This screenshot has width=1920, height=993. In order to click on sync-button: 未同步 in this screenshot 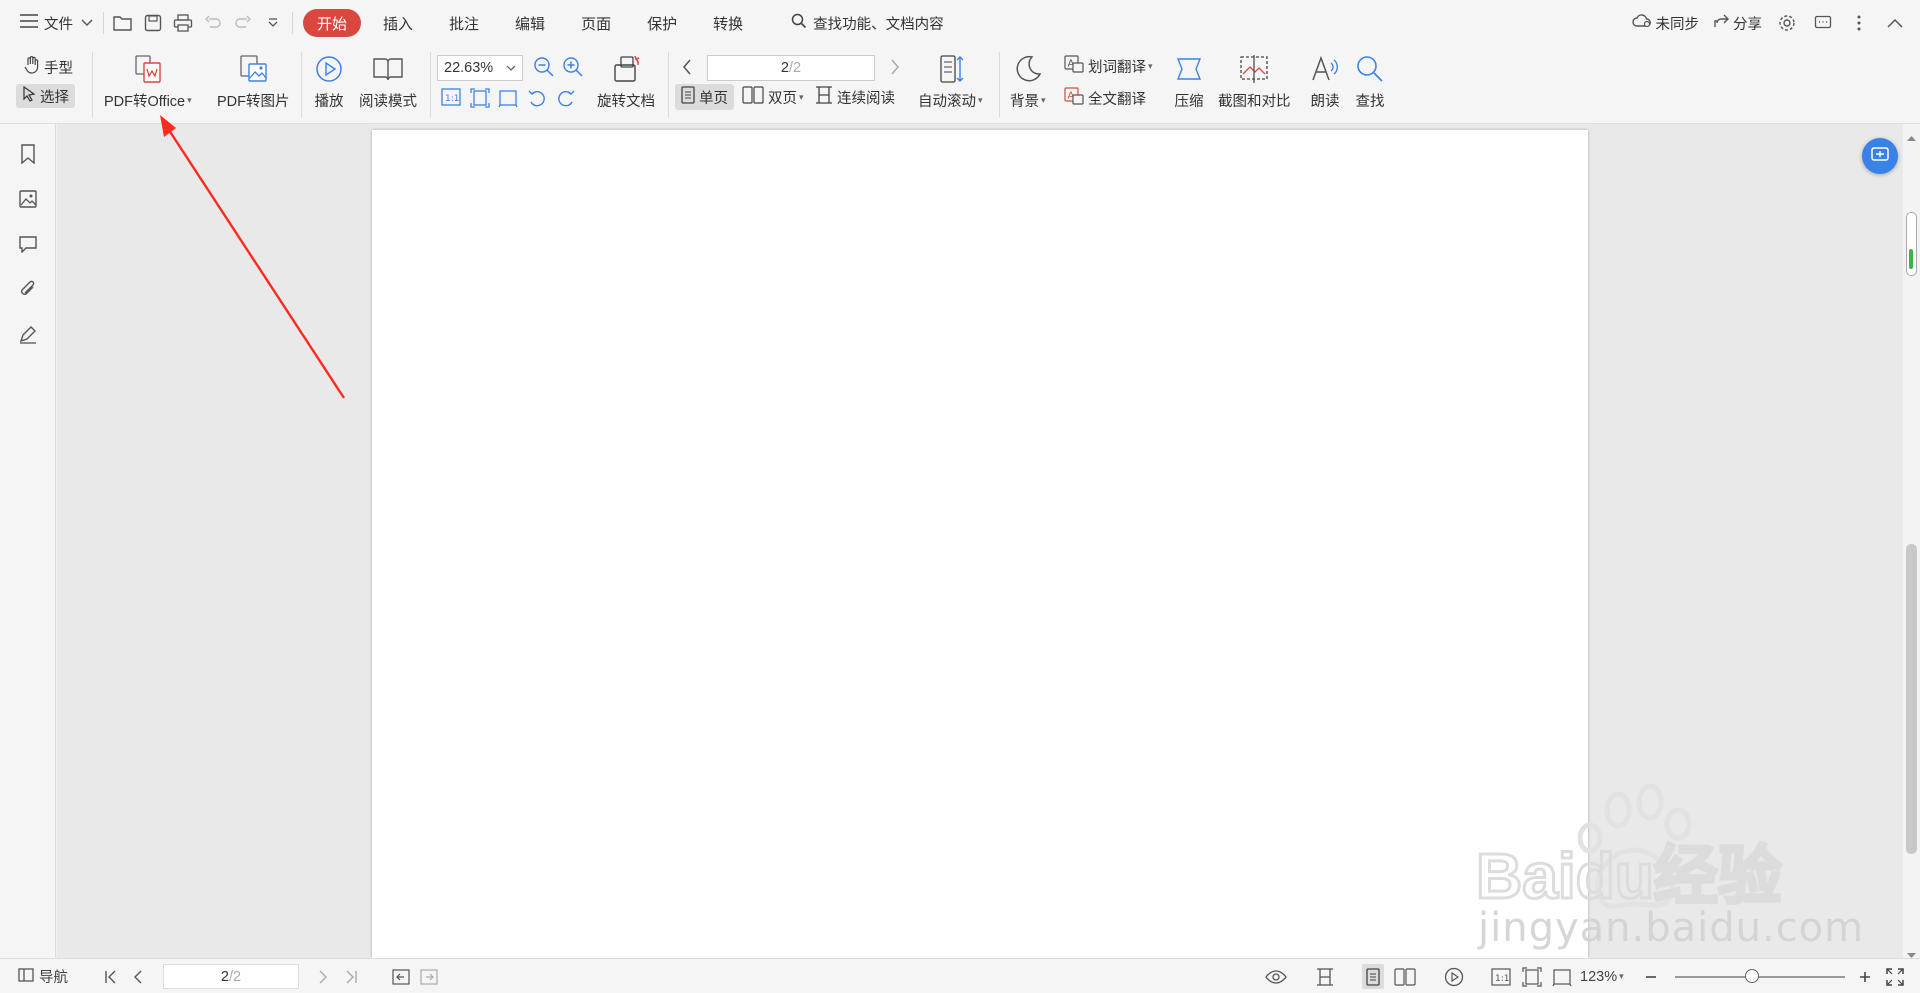, I will do `click(1666, 23)`.